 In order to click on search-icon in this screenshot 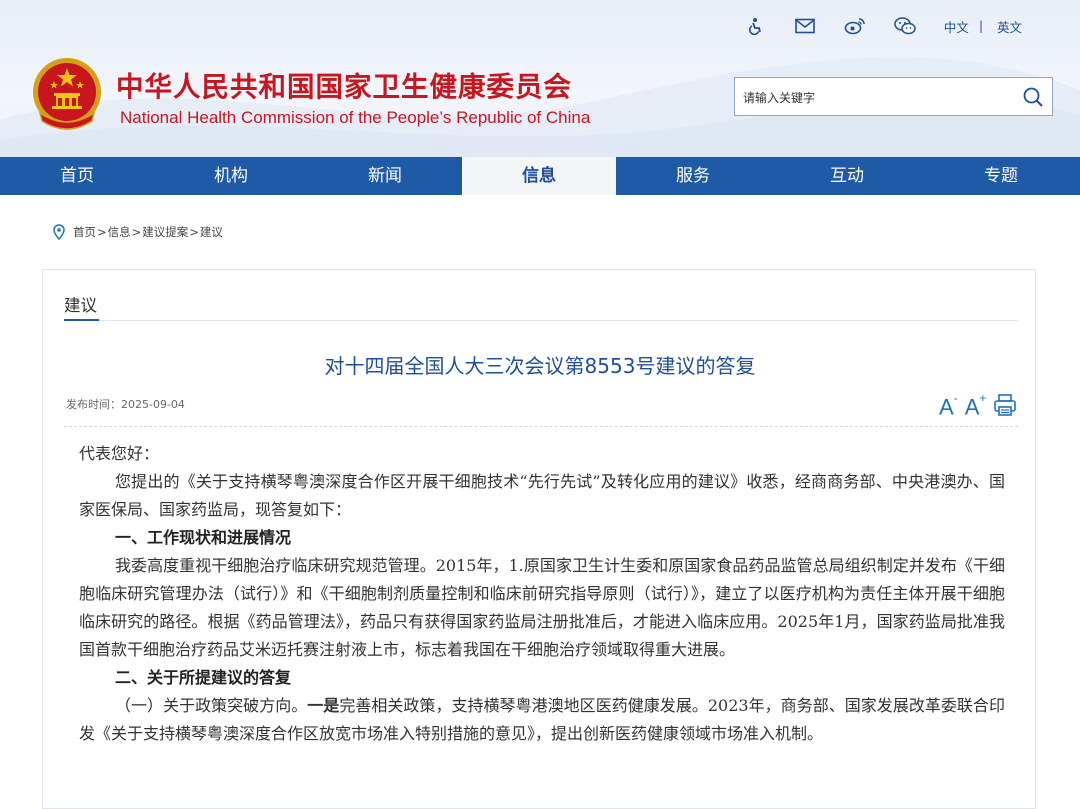, I will do `click(1033, 97)`.